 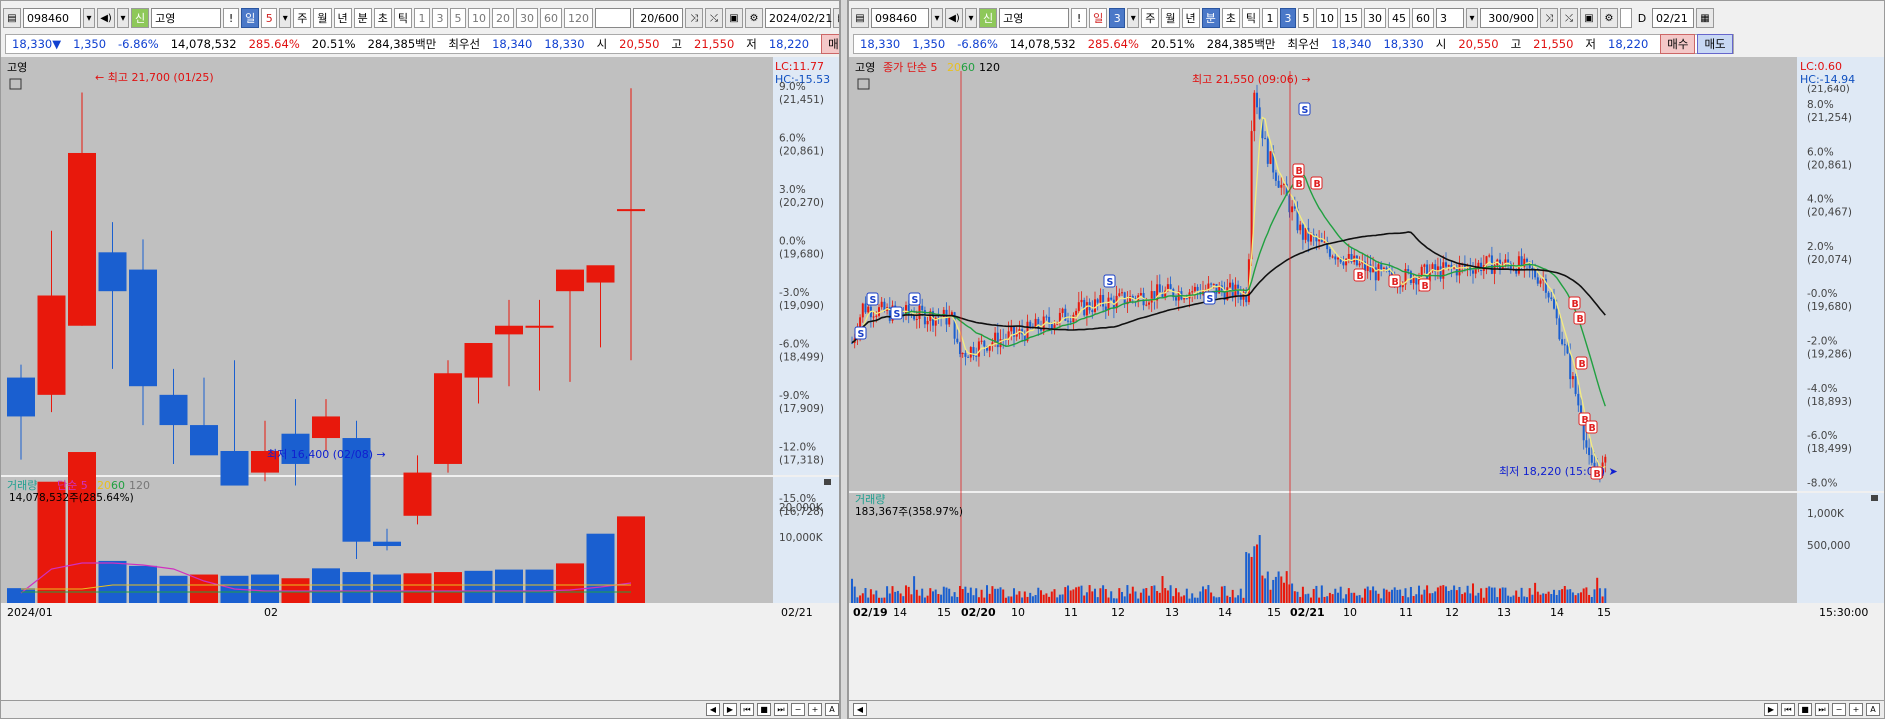 What do you see at coordinates (420, 709) in the screenshot?
I see `left-scroll-bar: ◀ ▶ ⏮ ■ ⏭ − + A` at bounding box center [420, 709].